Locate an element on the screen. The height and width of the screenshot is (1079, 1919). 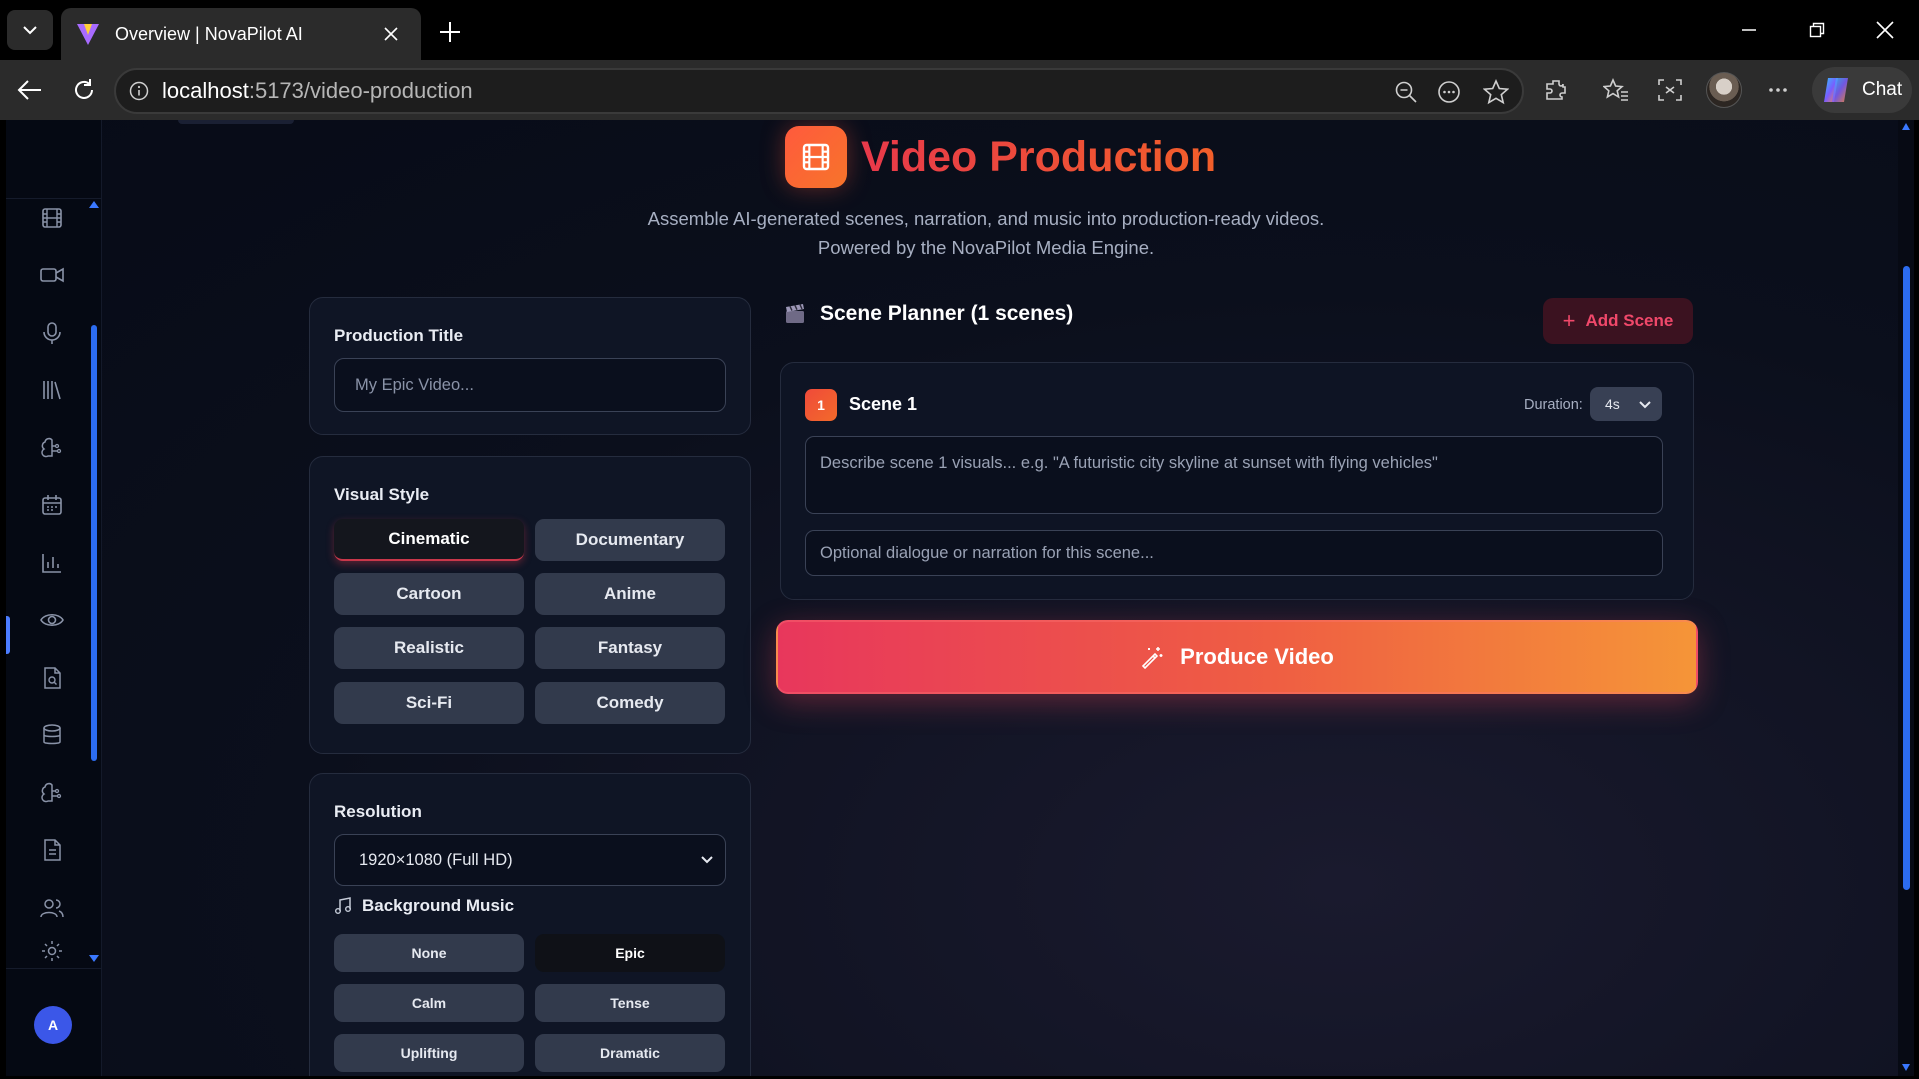
music-option-epic: Epic is located at coordinates (630, 953).